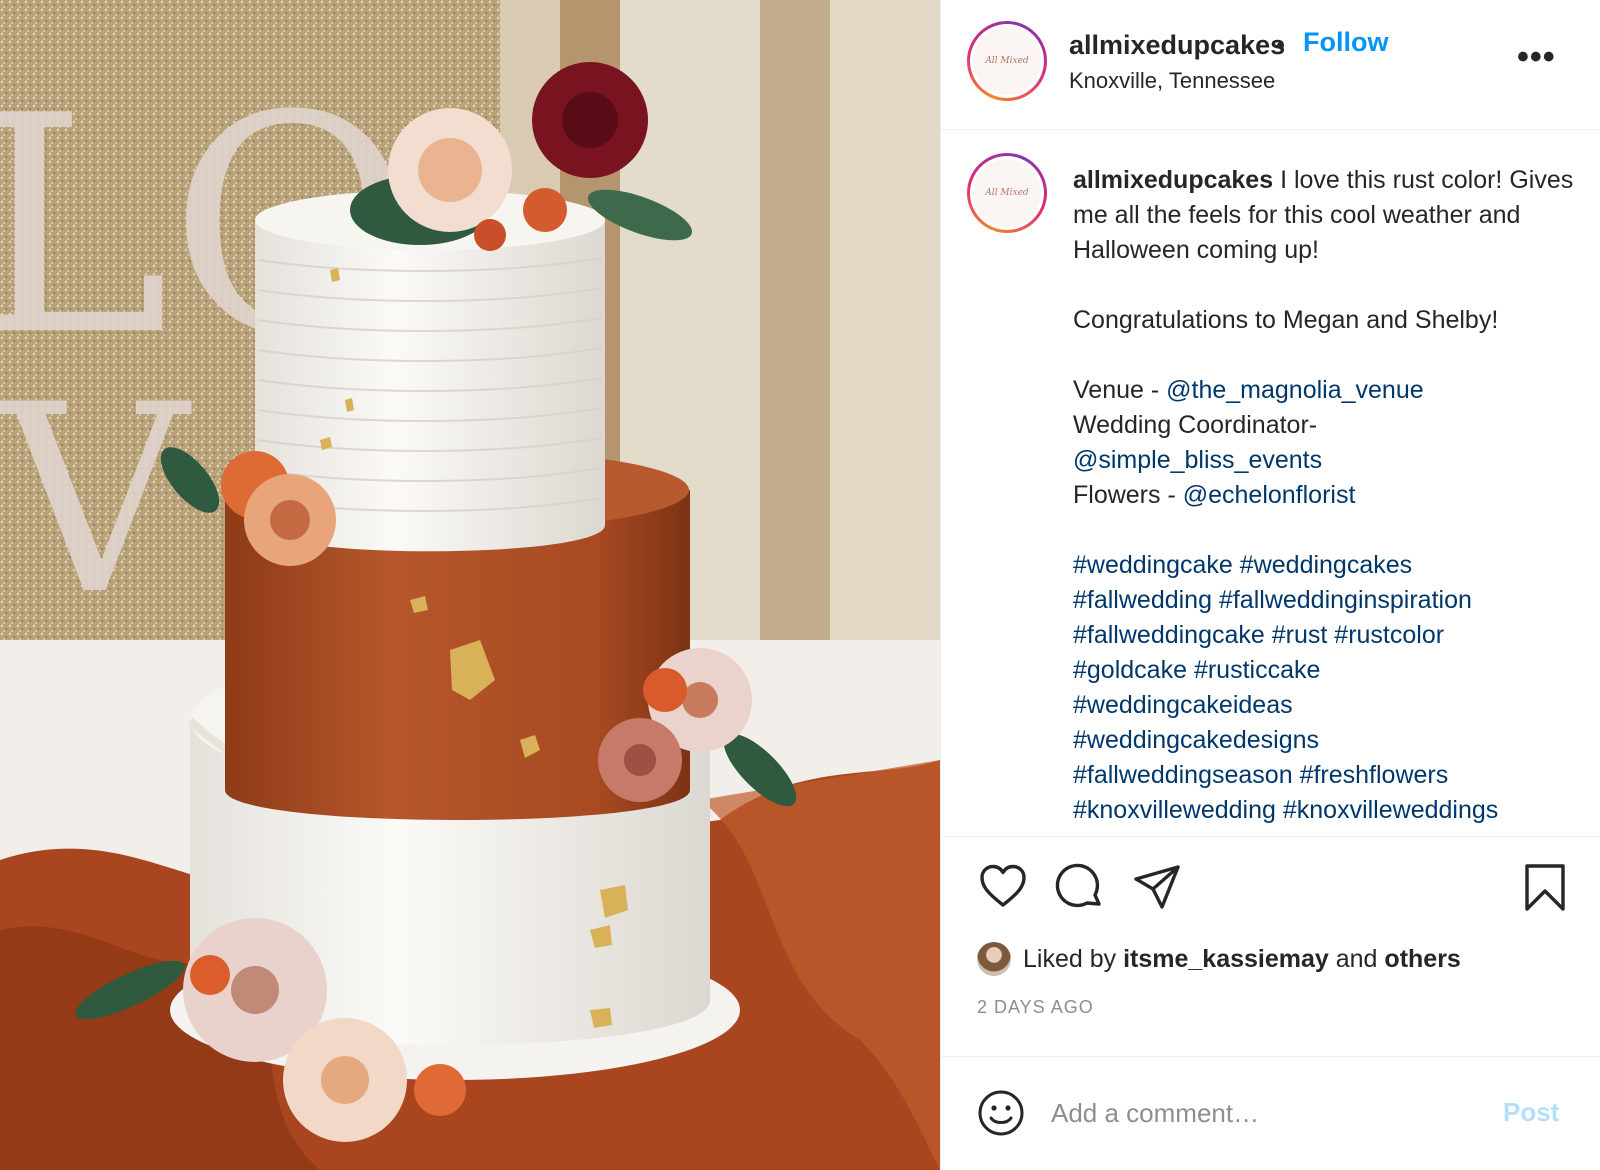 The height and width of the screenshot is (1170, 1600). I want to click on hashtag-link: #knoxvilleweddings, so click(1390, 810).